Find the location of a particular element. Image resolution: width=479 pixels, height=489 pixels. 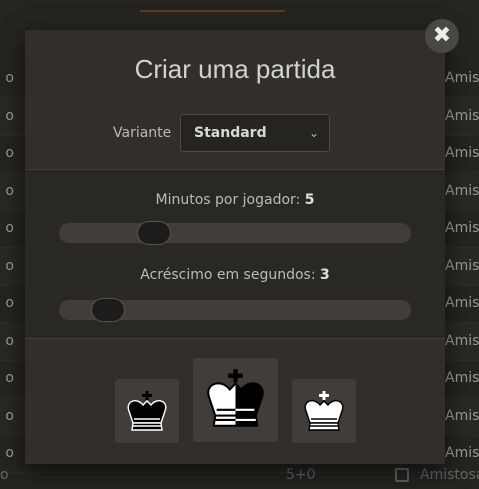

random-king-icon is located at coordinates (235, 398).